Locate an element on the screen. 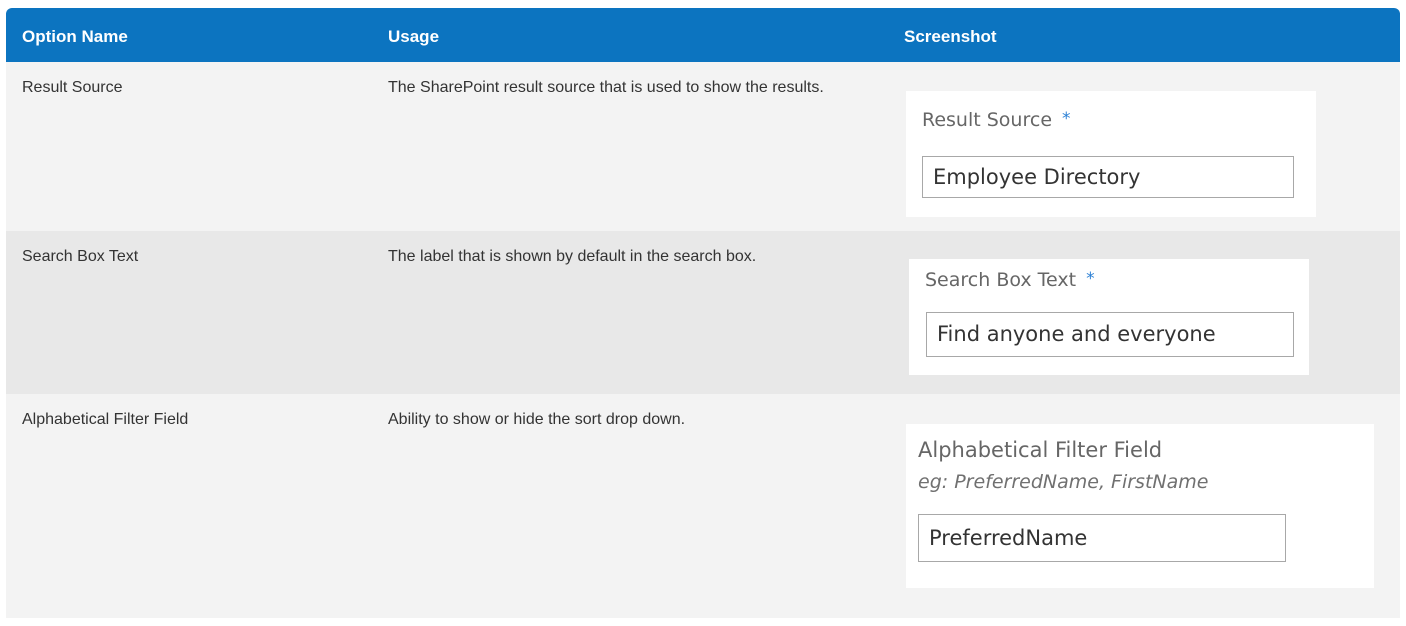  column-header-screenshot: Screenshot is located at coordinates (950, 36).